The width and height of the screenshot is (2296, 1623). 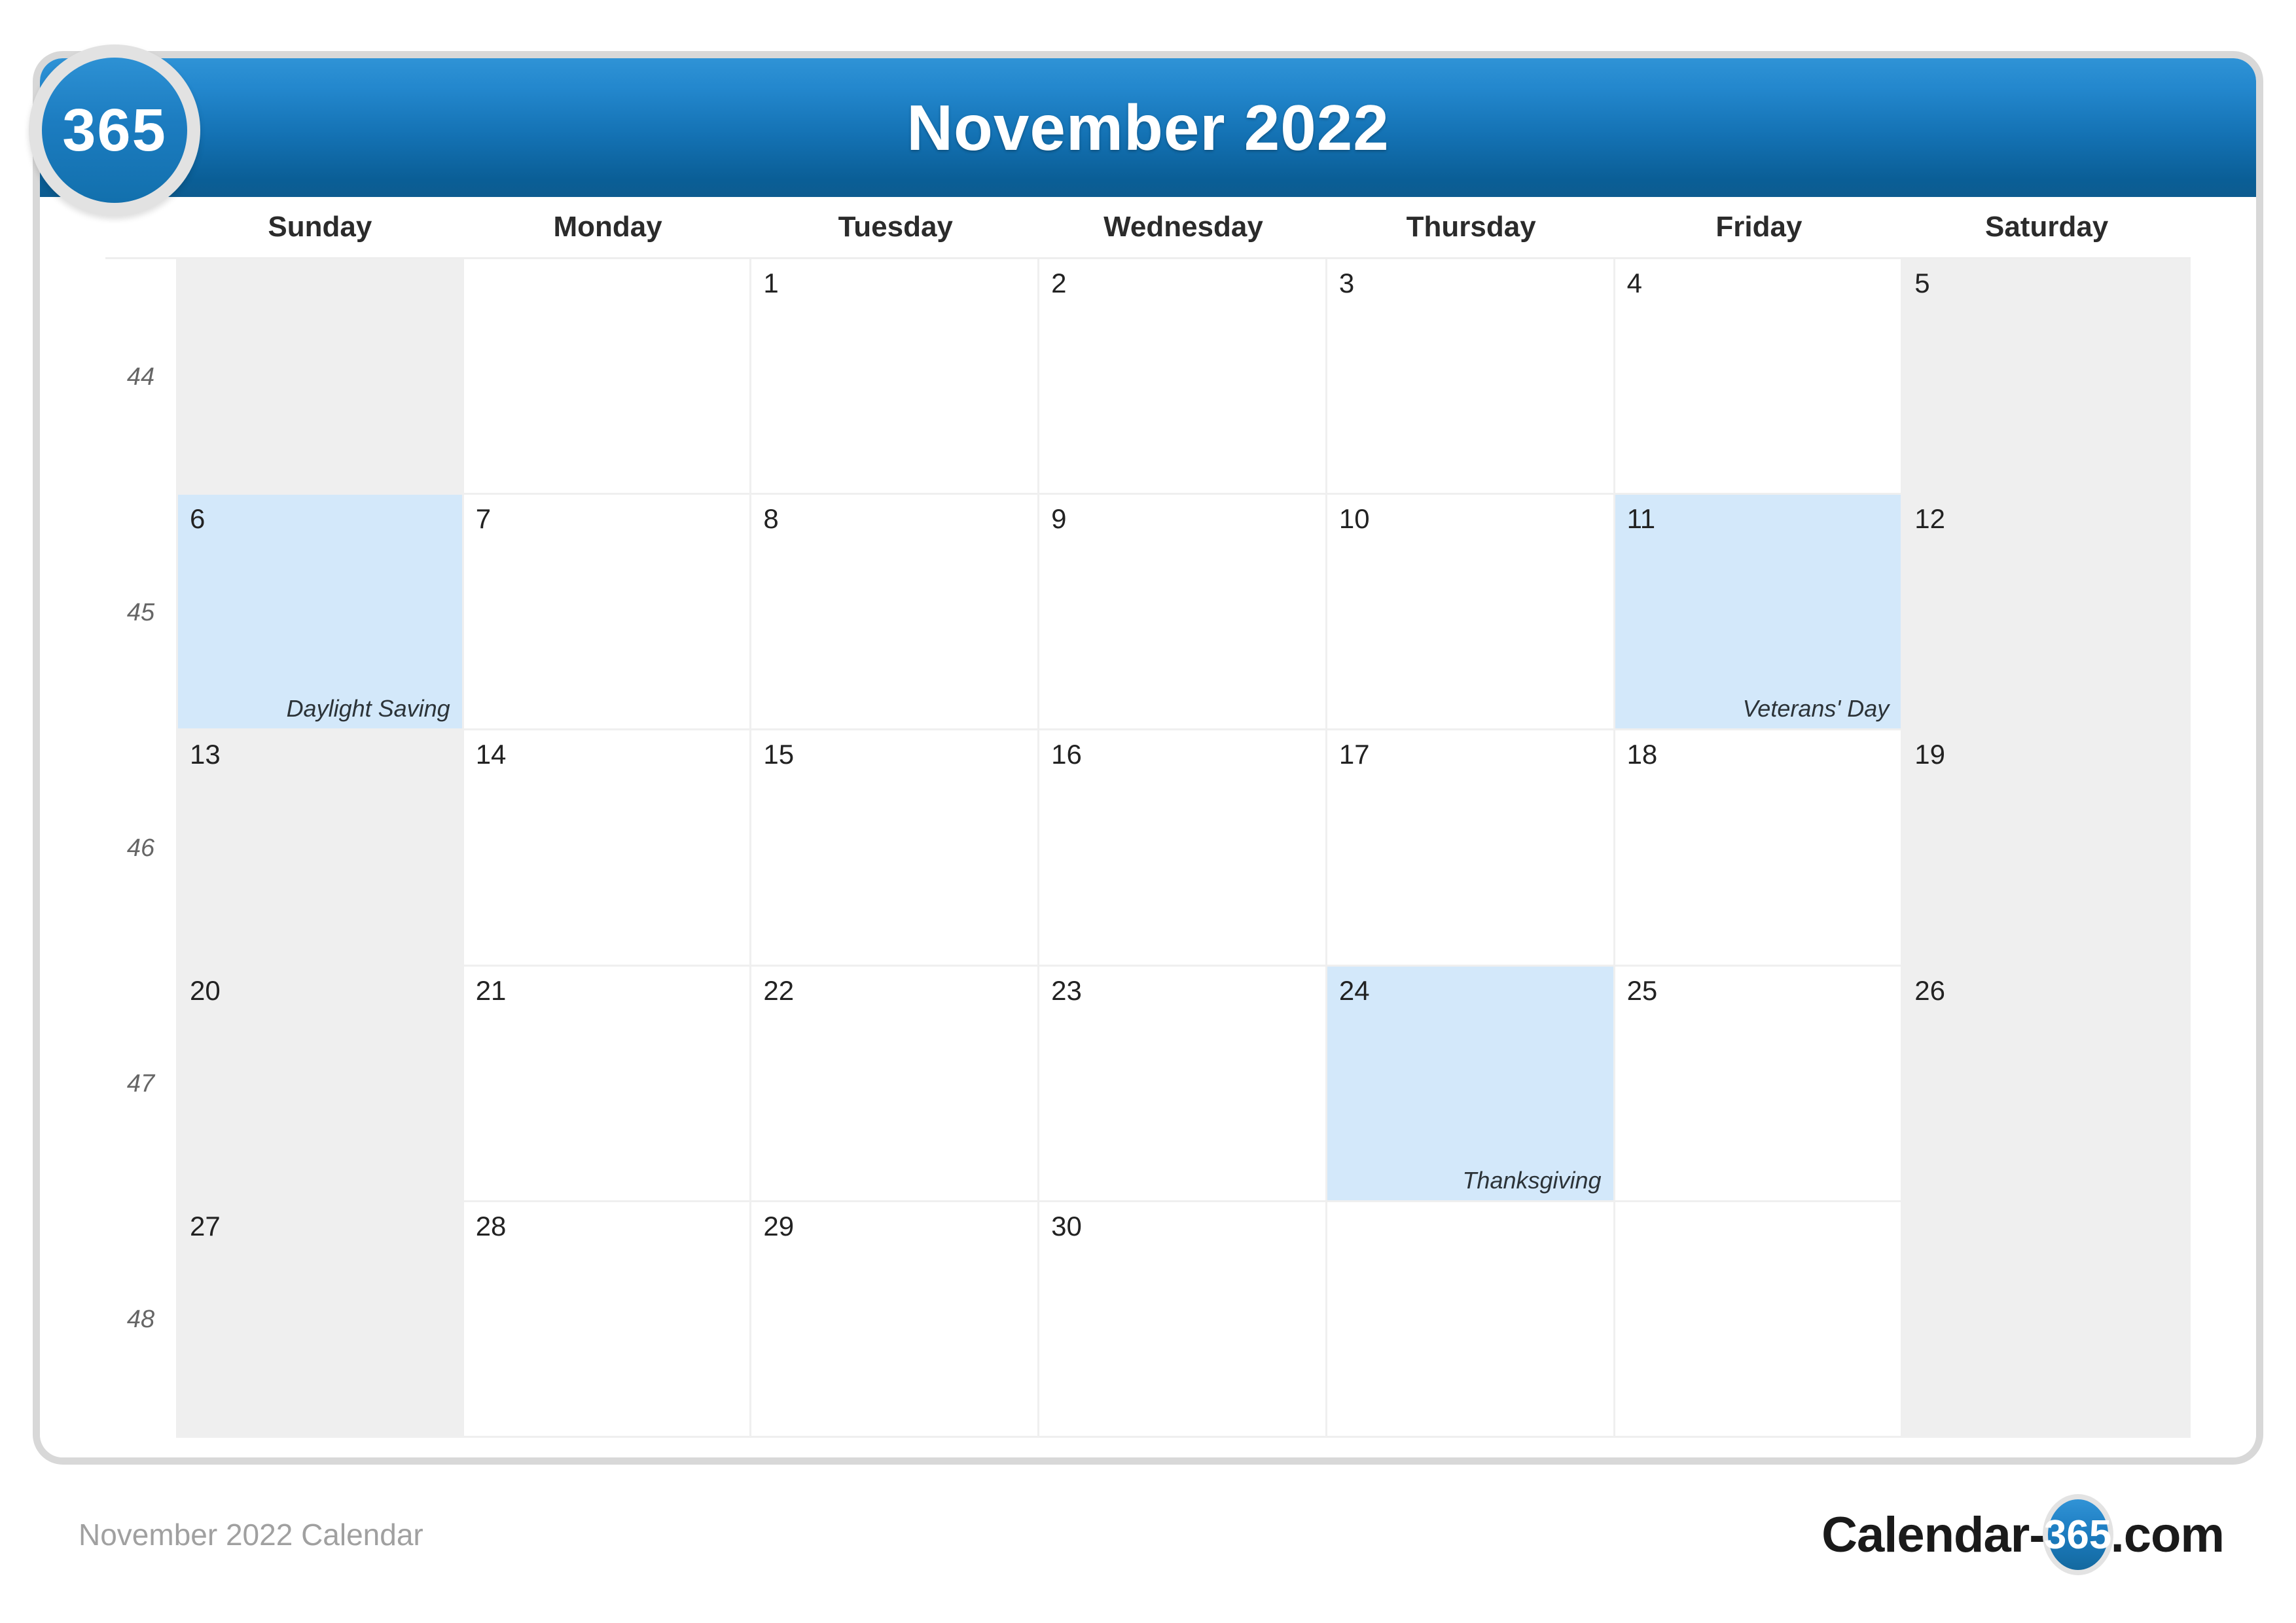 What do you see at coordinates (779, 754) in the screenshot?
I see `day-number: 15` at bounding box center [779, 754].